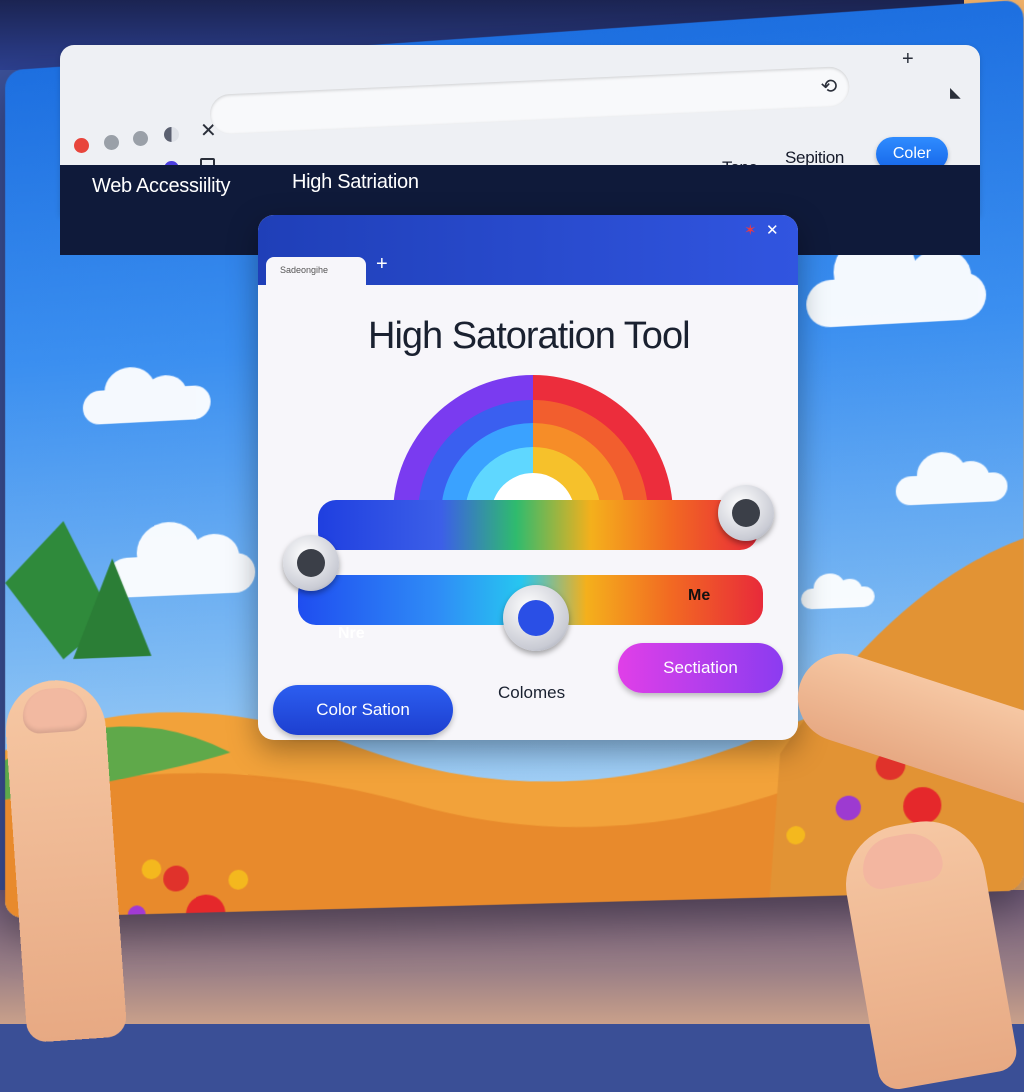  I want to click on extension-icon: ◣, so click(955, 92).